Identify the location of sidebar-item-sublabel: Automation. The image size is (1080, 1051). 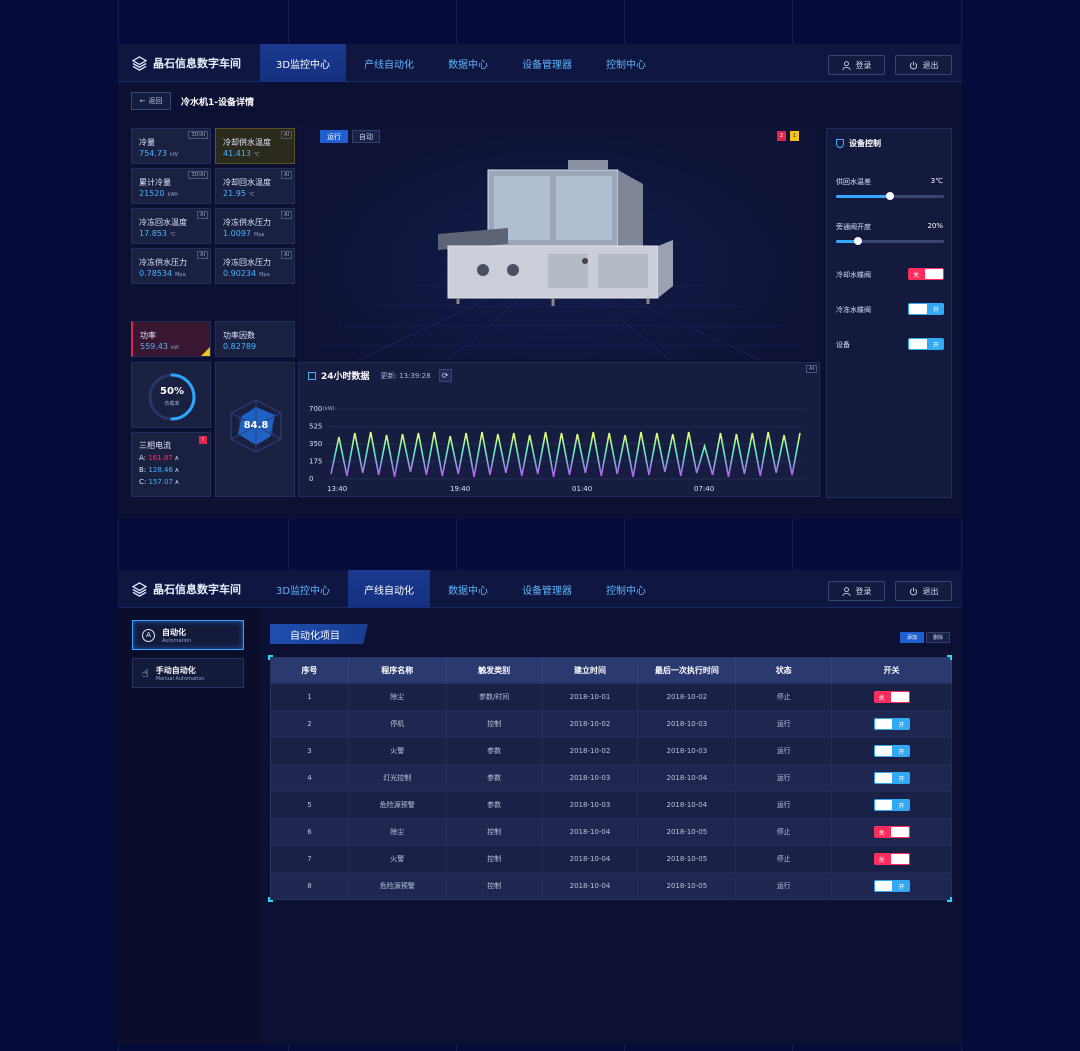
(177, 640).